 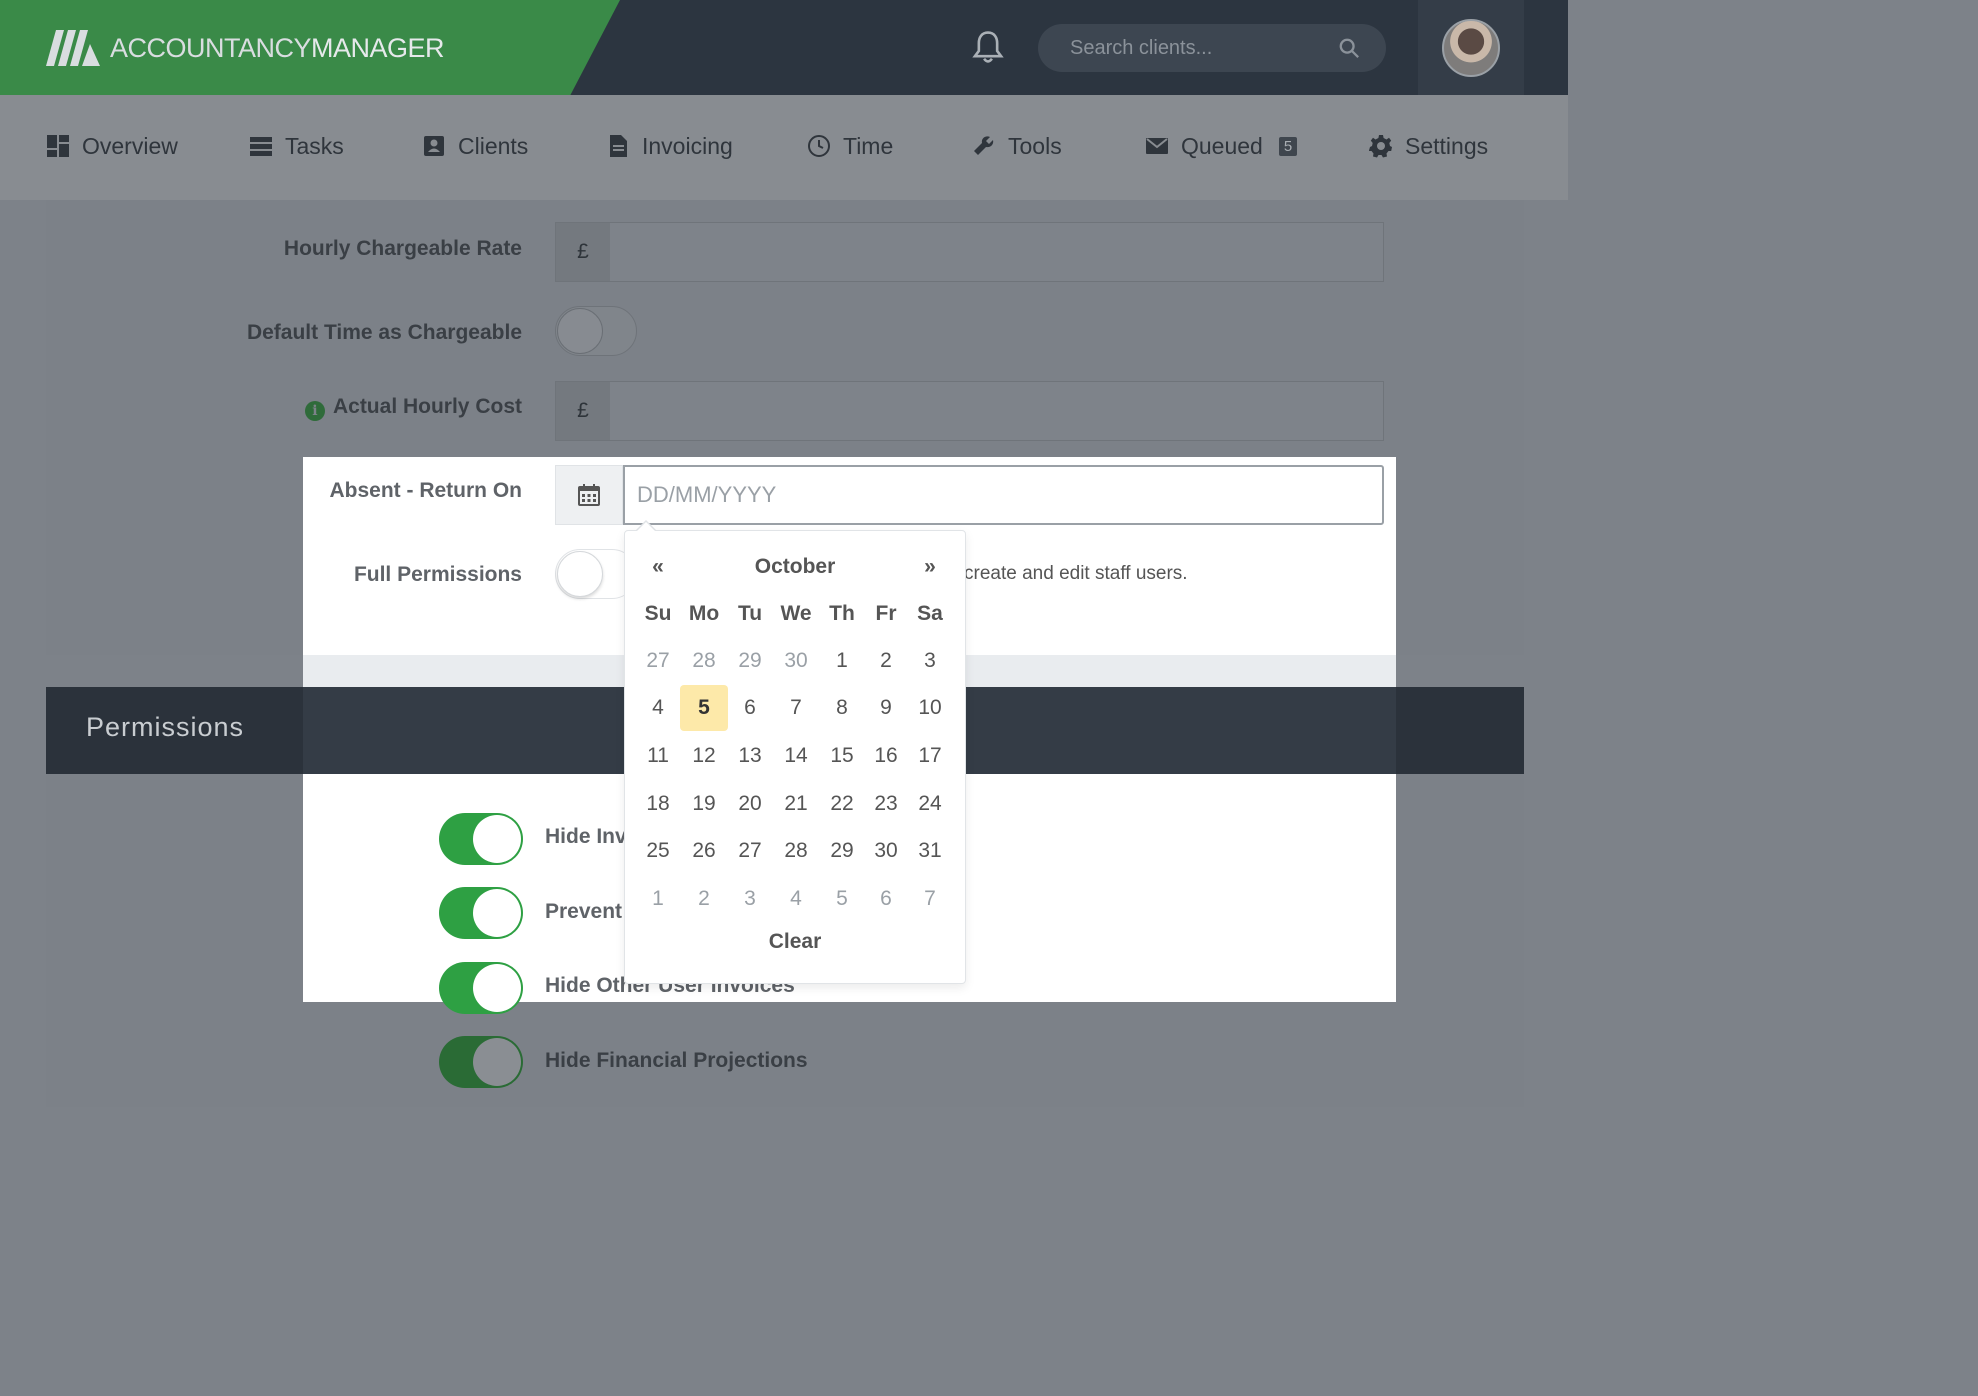 I want to click on app-logo: ACCOUNTANCYMANAGER, so click(x=245, y=48).